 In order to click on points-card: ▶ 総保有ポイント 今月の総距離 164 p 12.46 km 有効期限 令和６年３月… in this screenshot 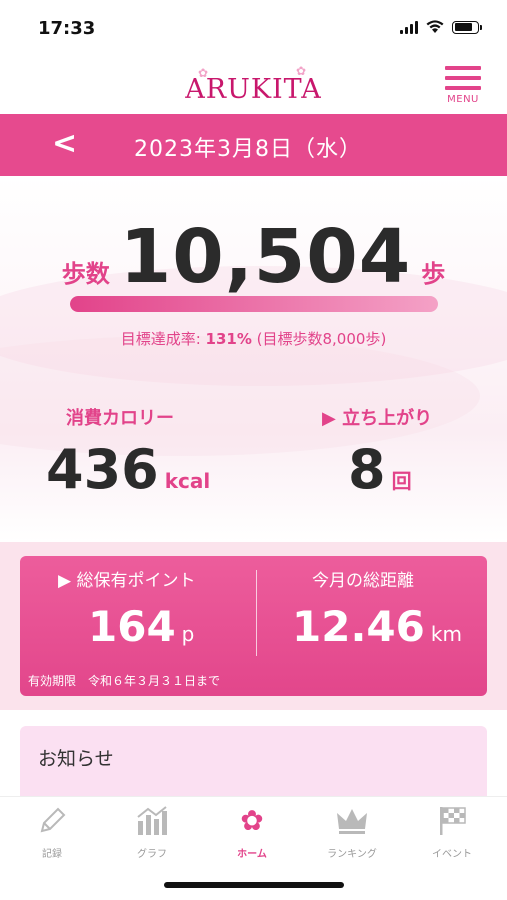, I will do `click(253, 626)`.